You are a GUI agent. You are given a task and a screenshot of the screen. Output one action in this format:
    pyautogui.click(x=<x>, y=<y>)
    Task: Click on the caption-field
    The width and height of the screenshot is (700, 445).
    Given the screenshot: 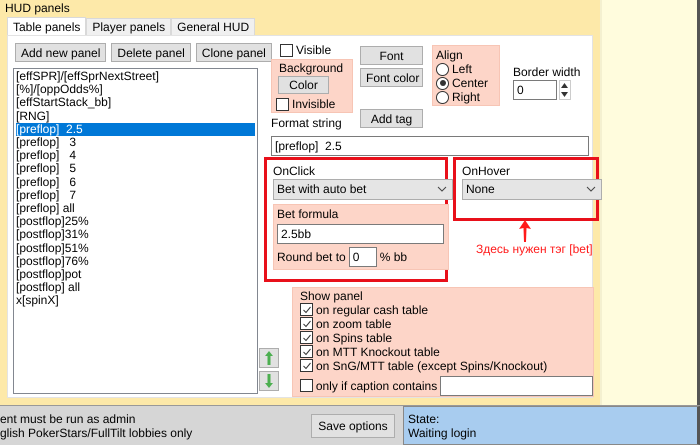 What is the action you would take?
    pyautogui.click(x=516, y=386)
    